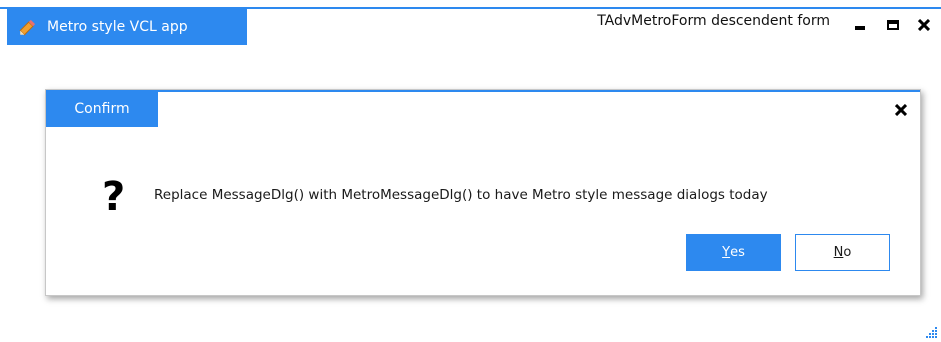 This screenshot has width=941, height=342. What do you see at coordinates (726, 252) in the screenshot?
I see `yes-hotkey: Y` at bounding box center [726, 252].